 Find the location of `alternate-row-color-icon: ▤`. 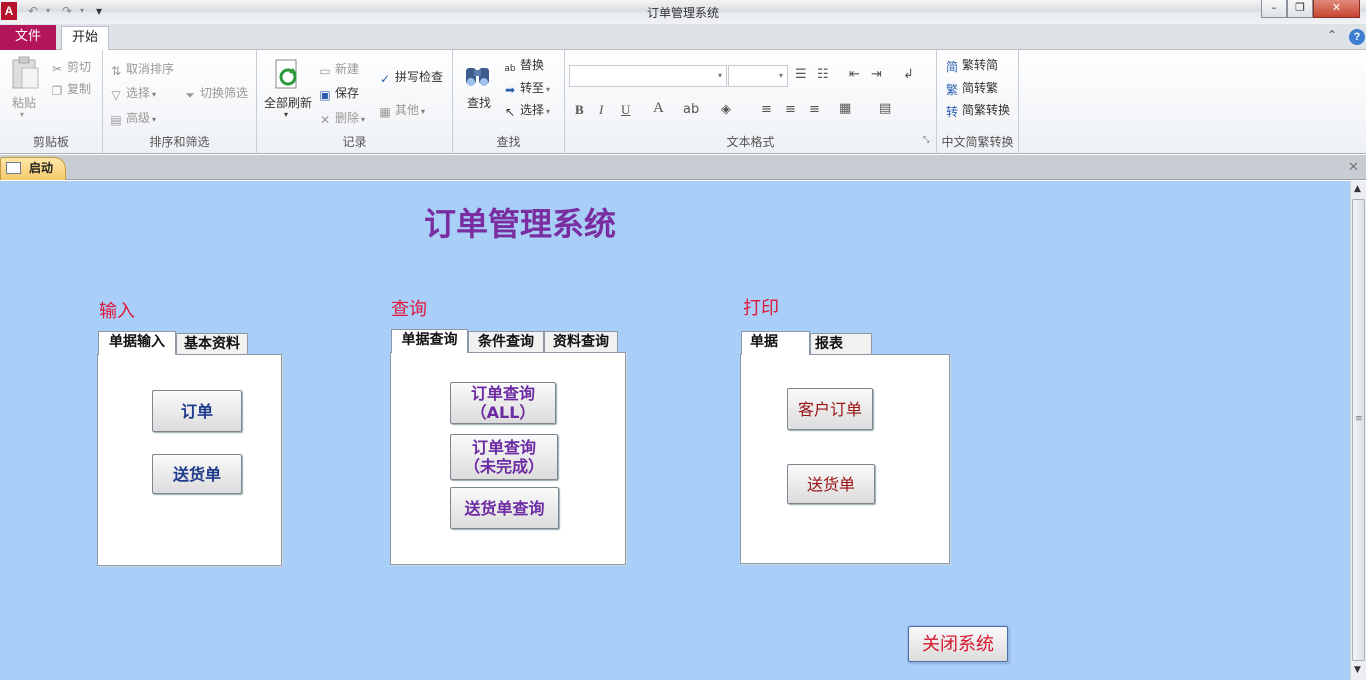

alternate-row-color-icon: ▤ is located at coordinates (885, 108).